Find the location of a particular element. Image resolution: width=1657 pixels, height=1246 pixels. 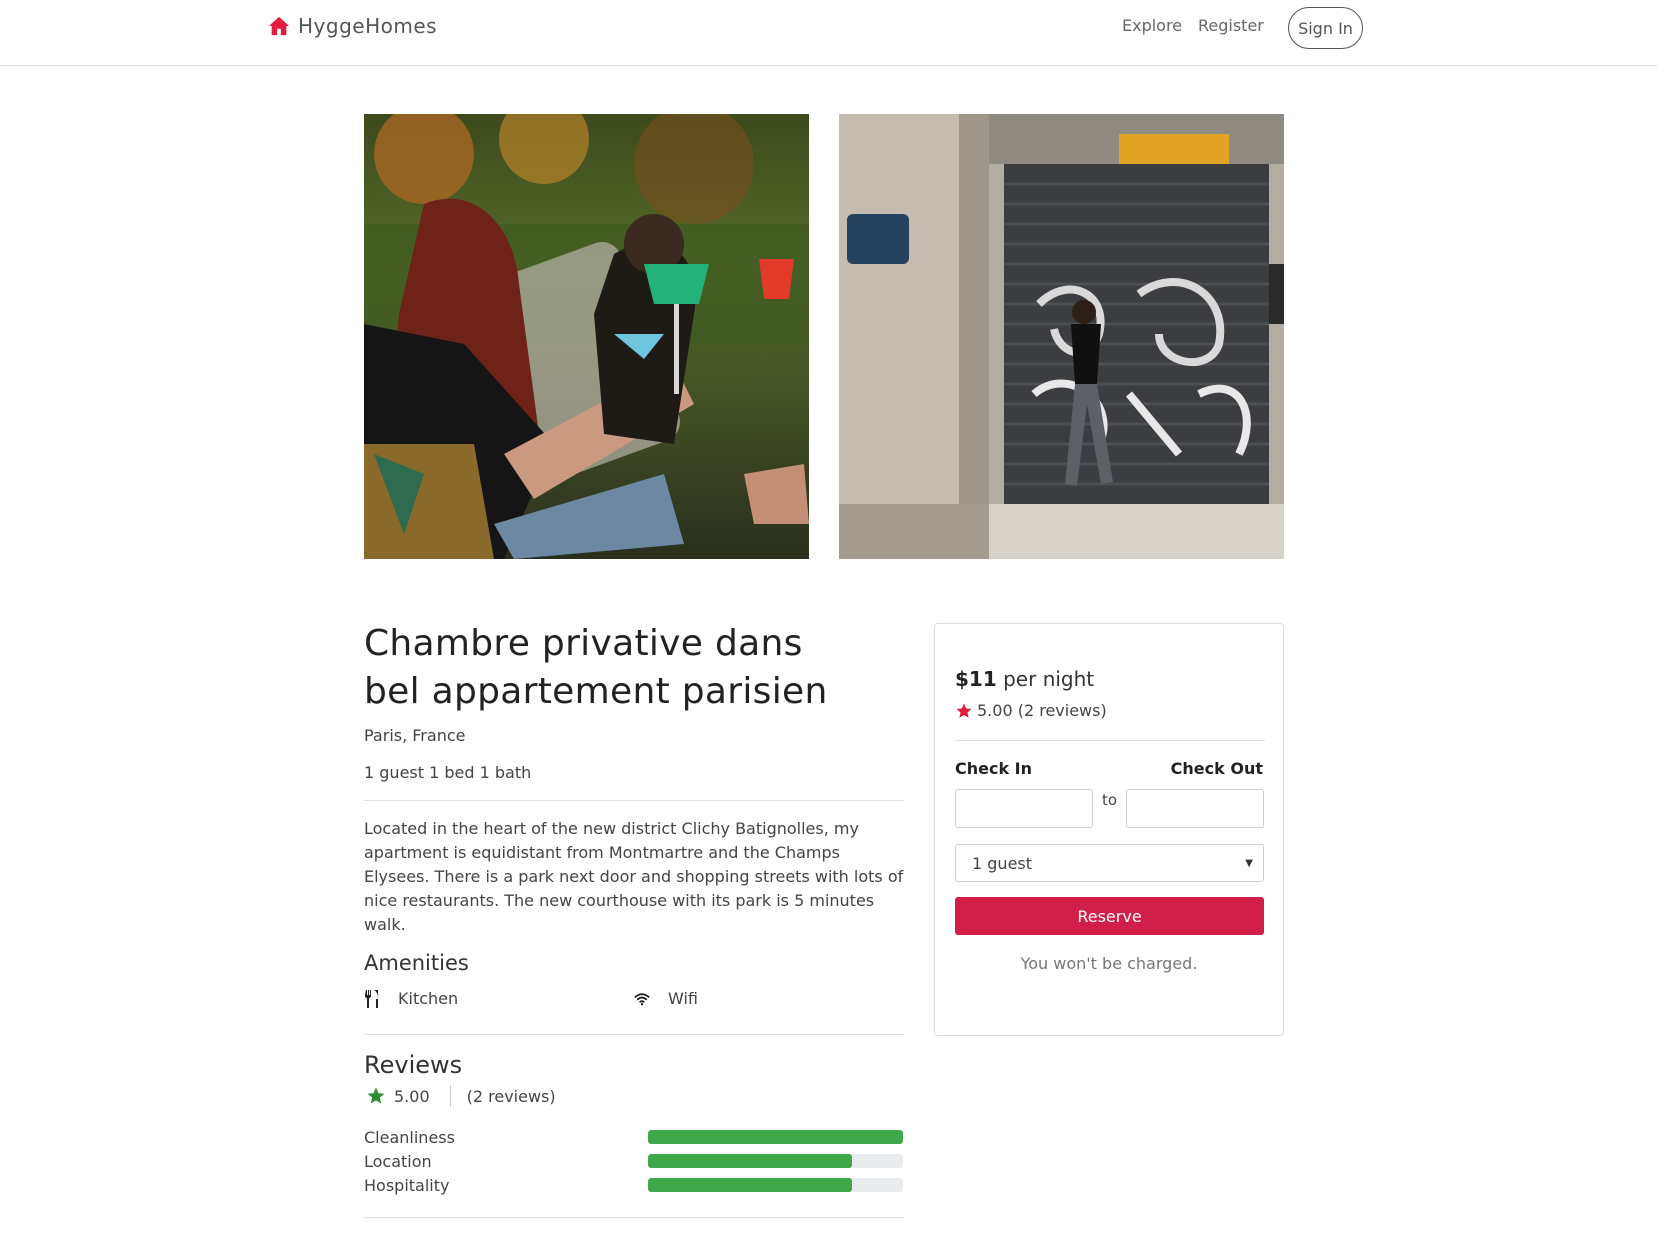

photo-party-drinks-icon is located at coordinates (586, 336).